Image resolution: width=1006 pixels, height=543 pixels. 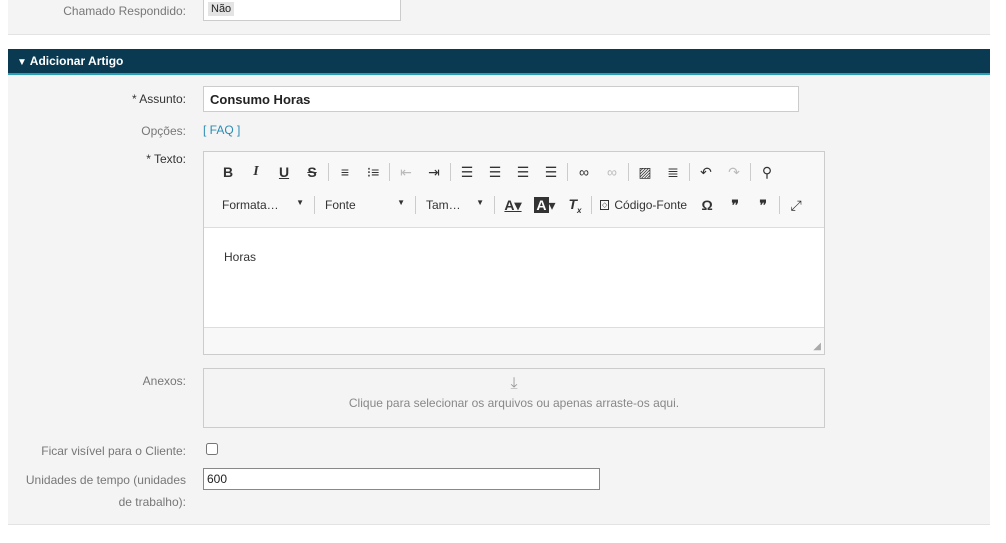 I want to click on units-input: 600, so click(x=401, y=479).